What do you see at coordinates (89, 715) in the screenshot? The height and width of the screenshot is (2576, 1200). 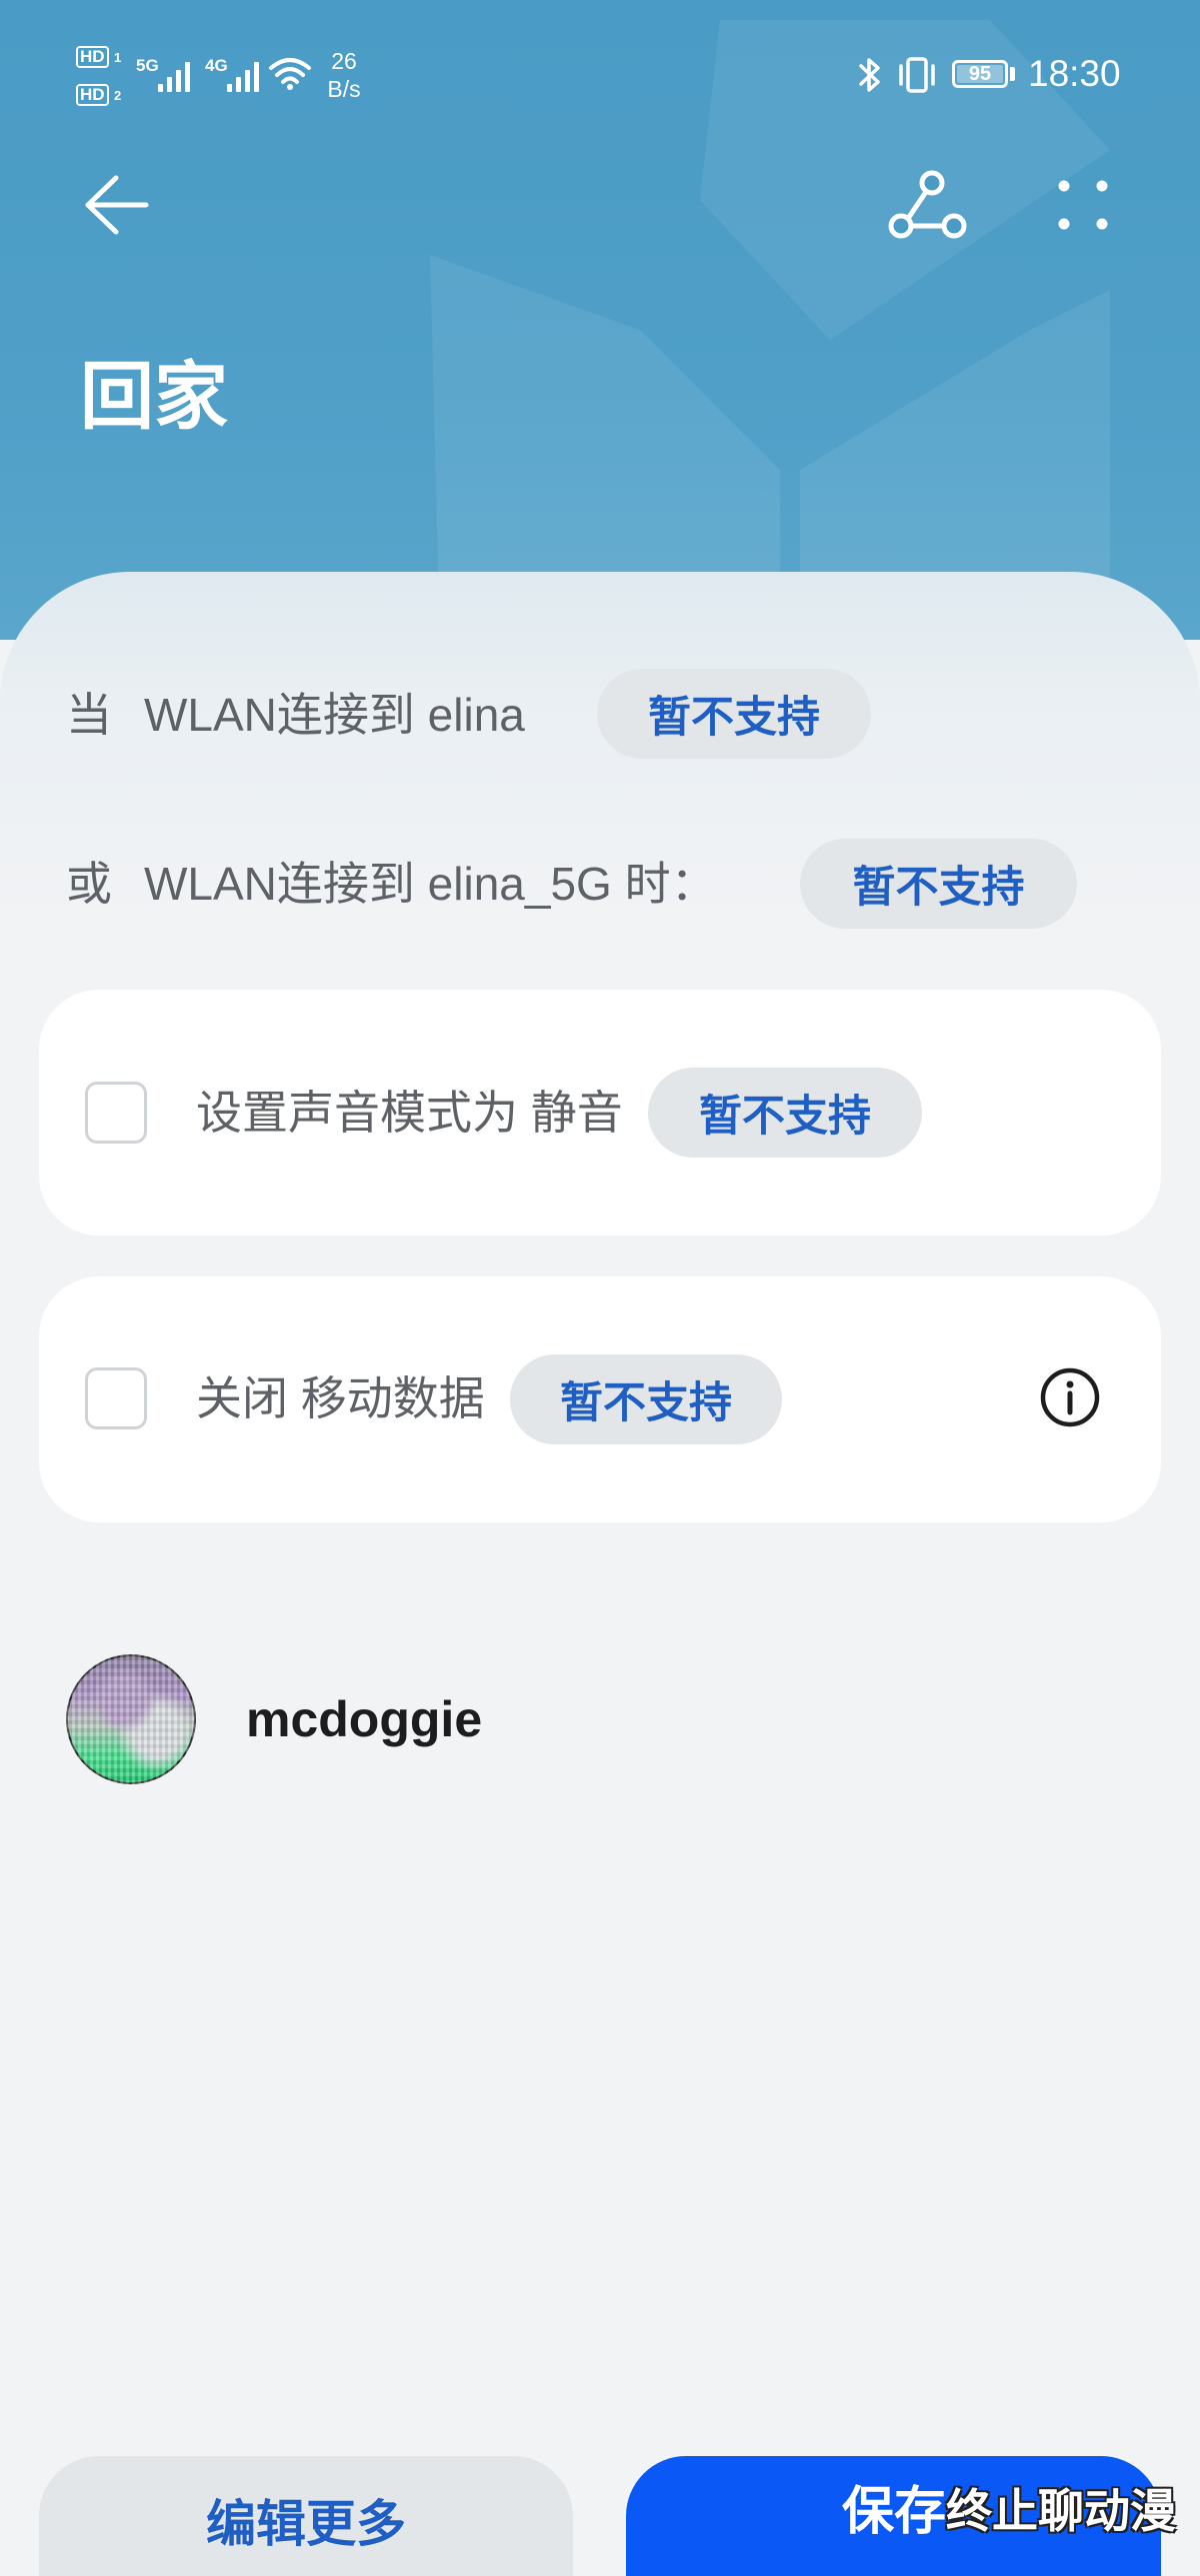 I see `condition-1-prefix: 当` at bounding box center [89, 715].